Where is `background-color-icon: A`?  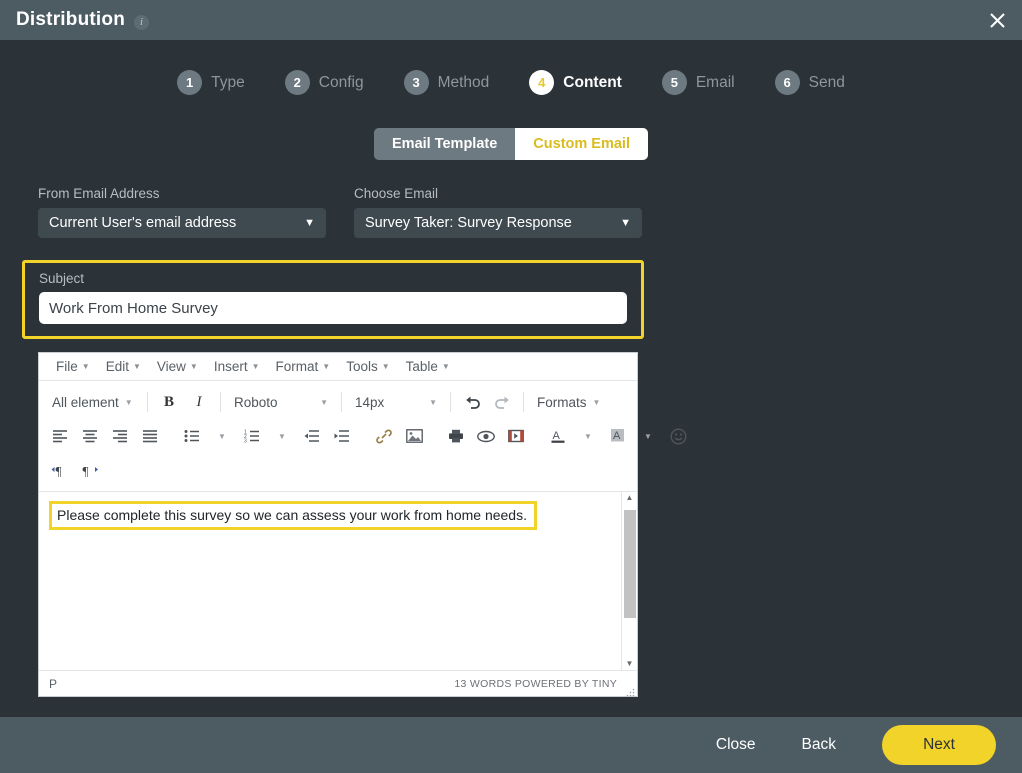
background-color-icon: A is located at coordinates (618, 436).